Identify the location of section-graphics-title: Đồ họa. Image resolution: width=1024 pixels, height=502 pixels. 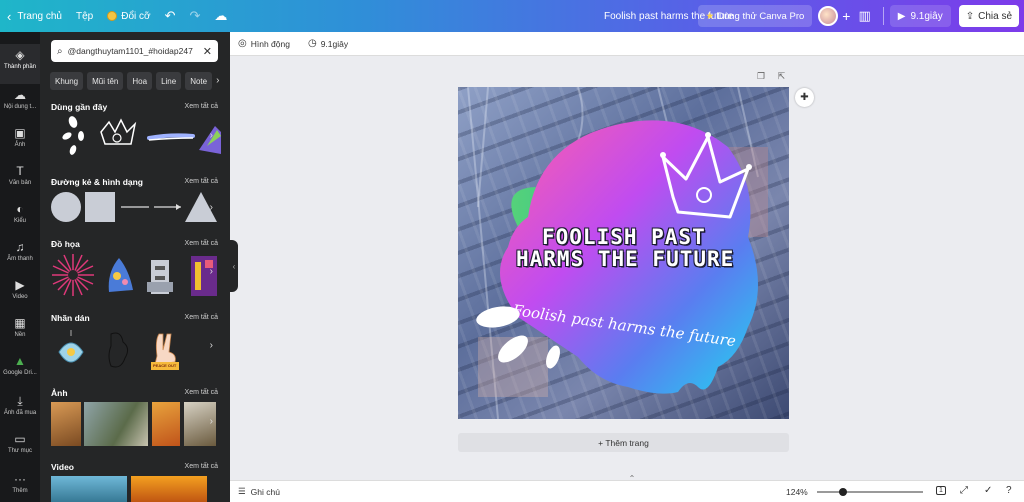
(65, 244).